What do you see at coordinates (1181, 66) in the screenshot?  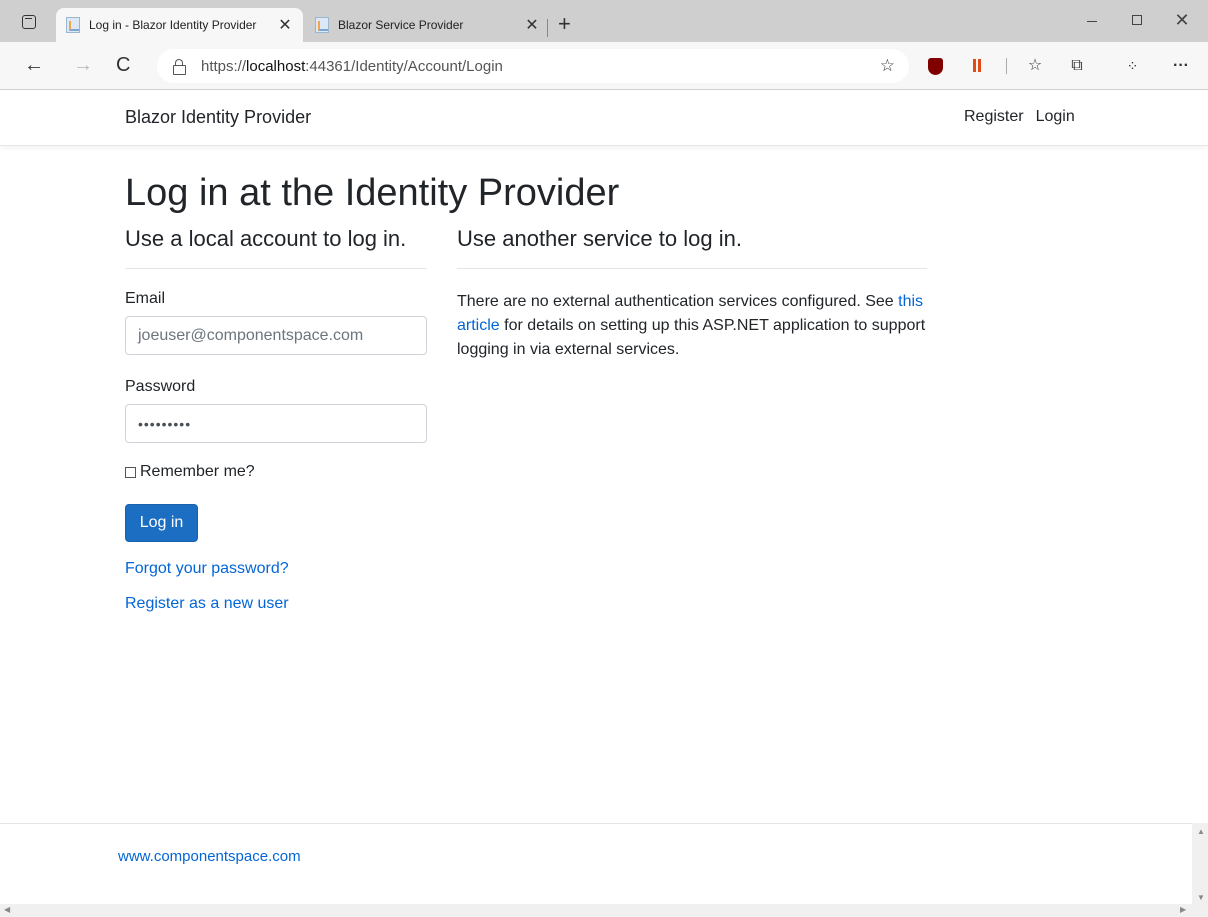 I see `more-menu-icon: ···` at bounding box center [1181, 66].